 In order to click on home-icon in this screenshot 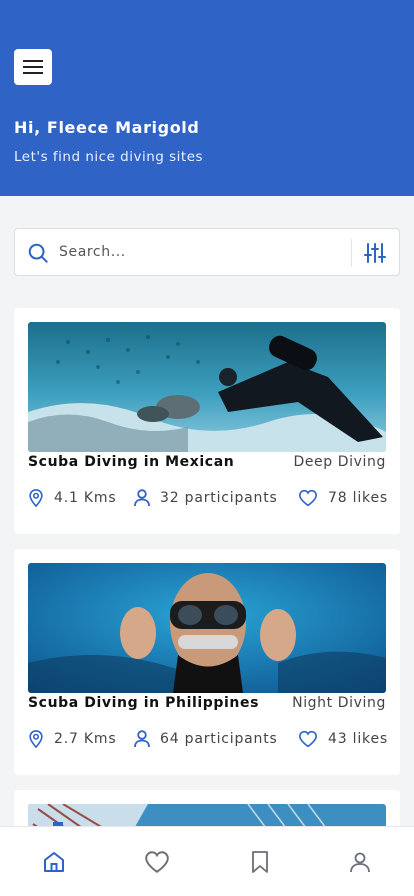, I will do `click(54, 862)`.